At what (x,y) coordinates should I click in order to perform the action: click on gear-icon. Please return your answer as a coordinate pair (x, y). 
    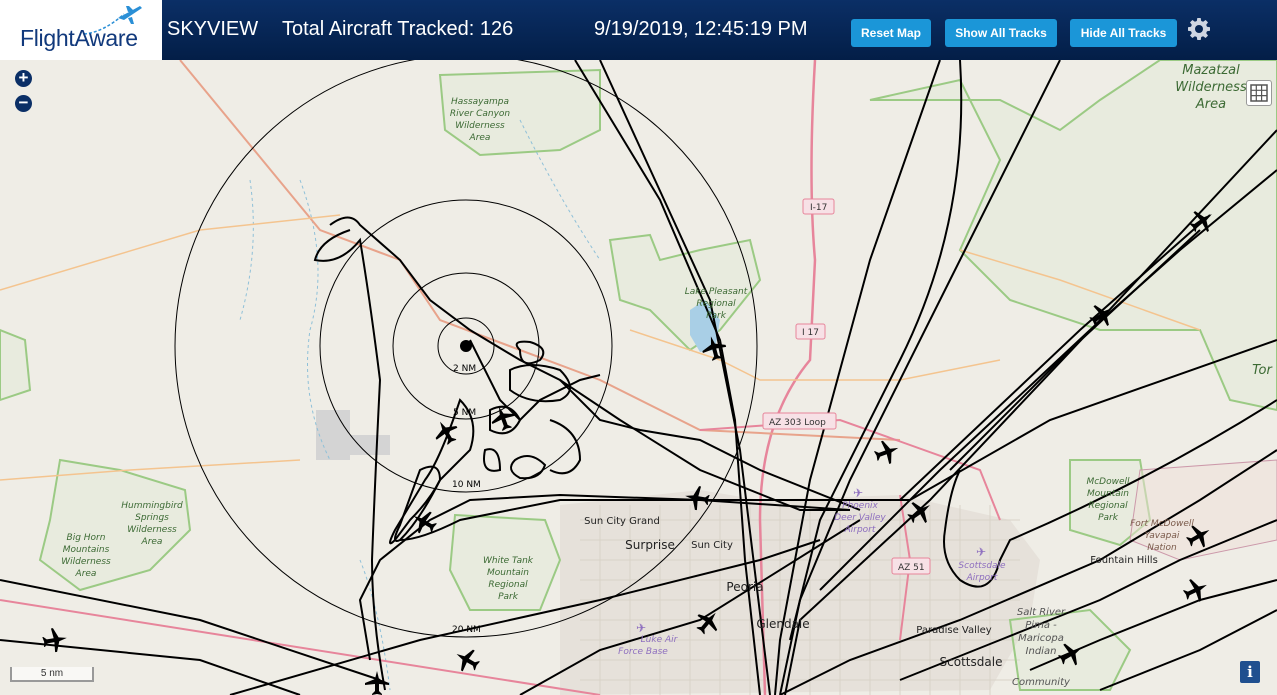
    Looking at the image, I should click on (1199, 29).